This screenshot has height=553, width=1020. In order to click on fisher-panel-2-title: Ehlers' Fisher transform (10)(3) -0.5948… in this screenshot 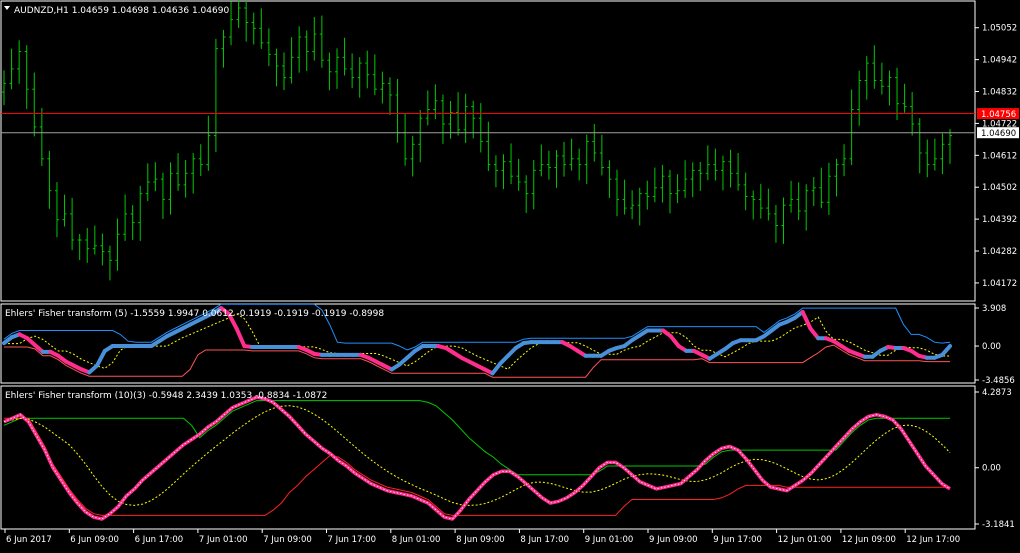, I will do `click(166, 396)`.